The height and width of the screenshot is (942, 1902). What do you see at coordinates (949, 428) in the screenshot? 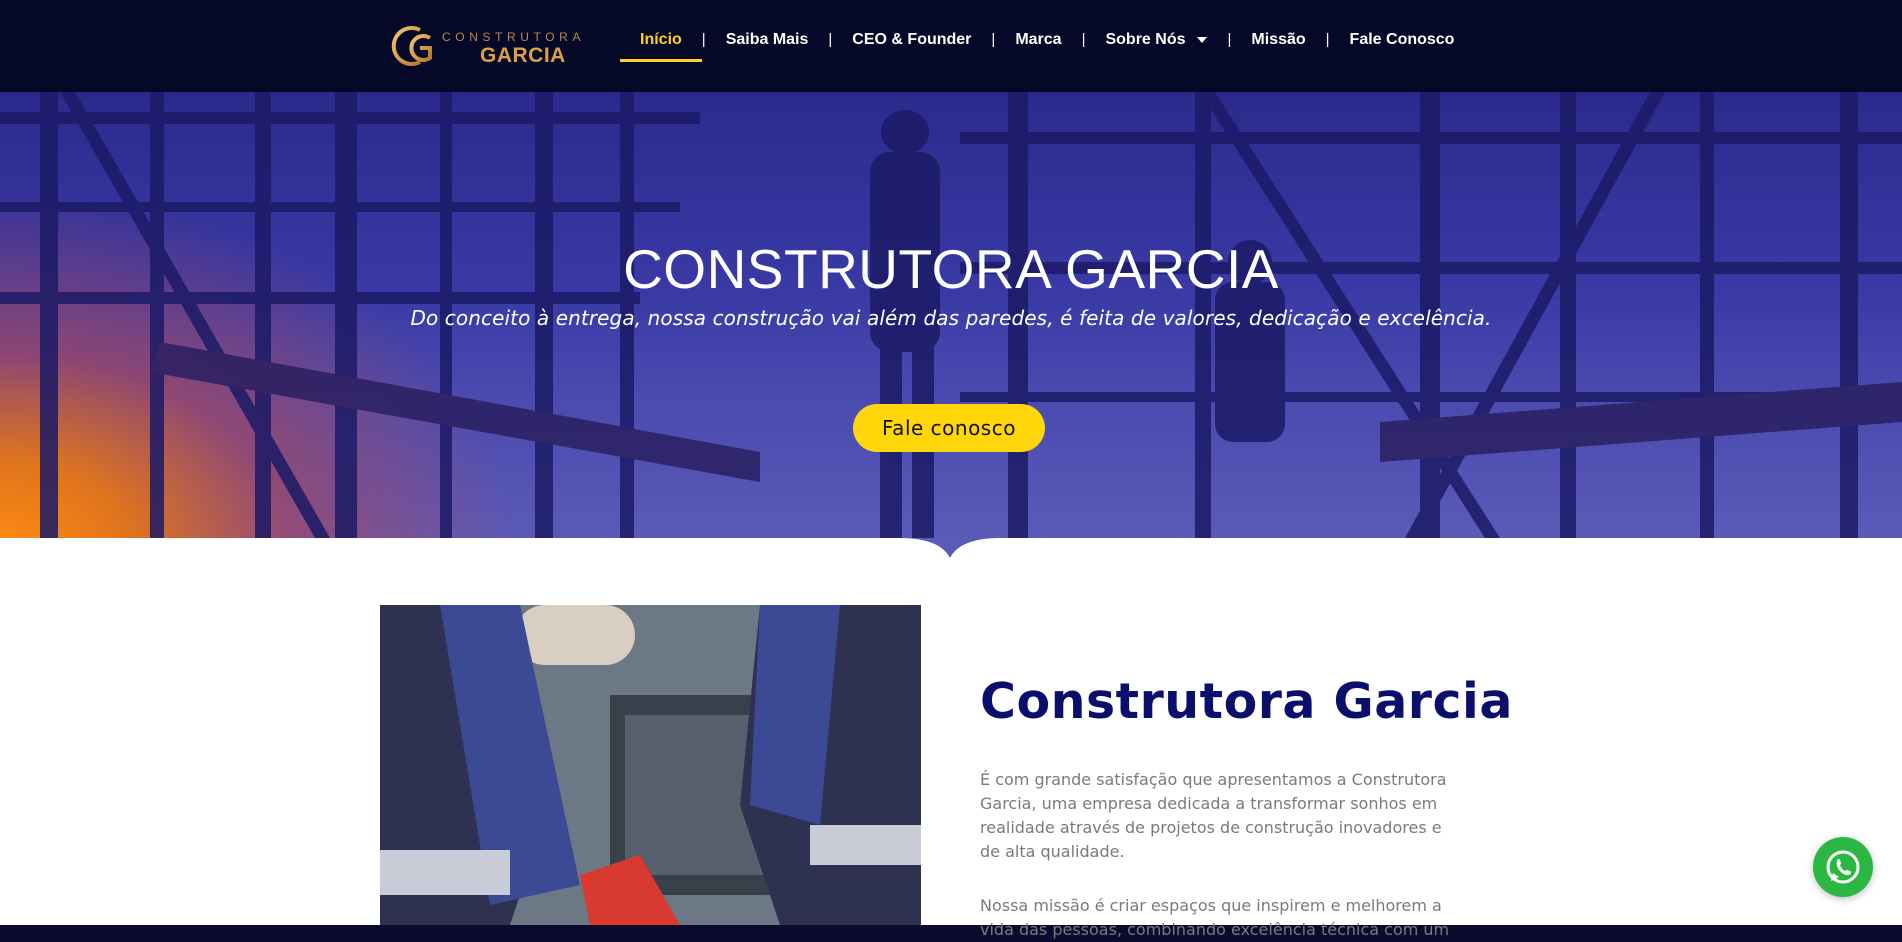
I see `contact-button: Fale conosco` at bounding box center [949, 428].